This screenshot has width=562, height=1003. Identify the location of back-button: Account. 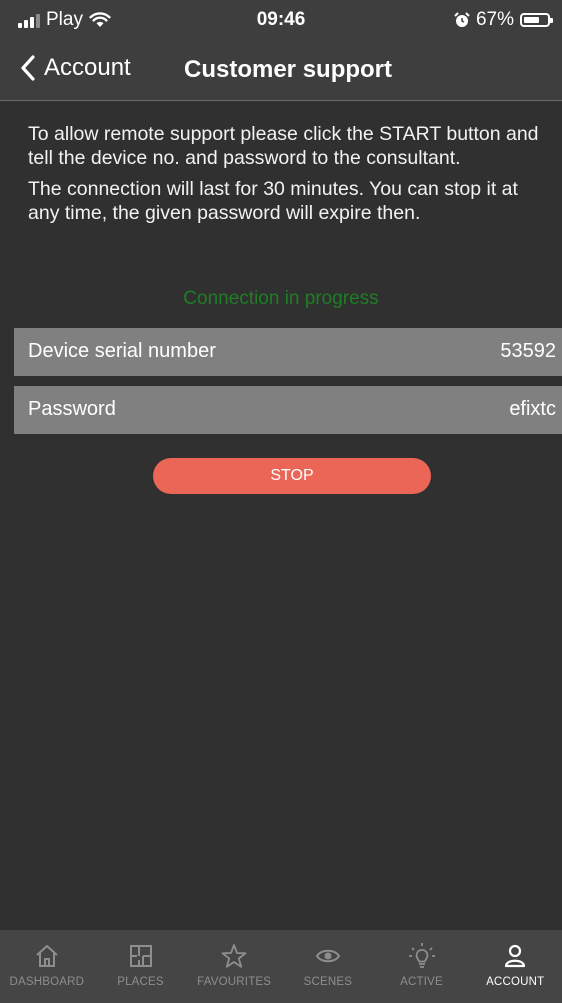
(75, 68).